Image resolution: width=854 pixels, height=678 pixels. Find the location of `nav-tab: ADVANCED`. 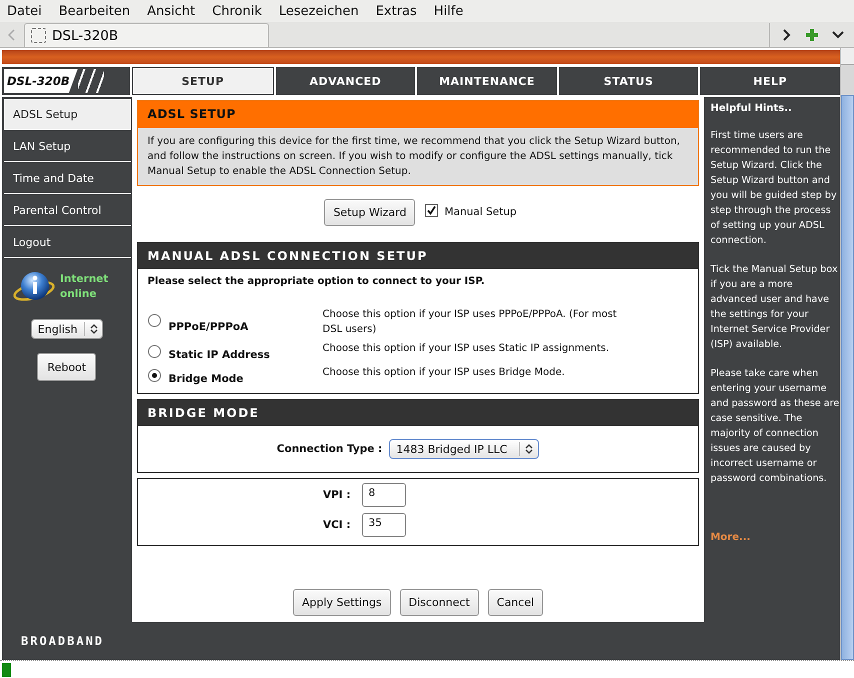

nav-tab: ADVANCED is located at coordinates (346, 81).